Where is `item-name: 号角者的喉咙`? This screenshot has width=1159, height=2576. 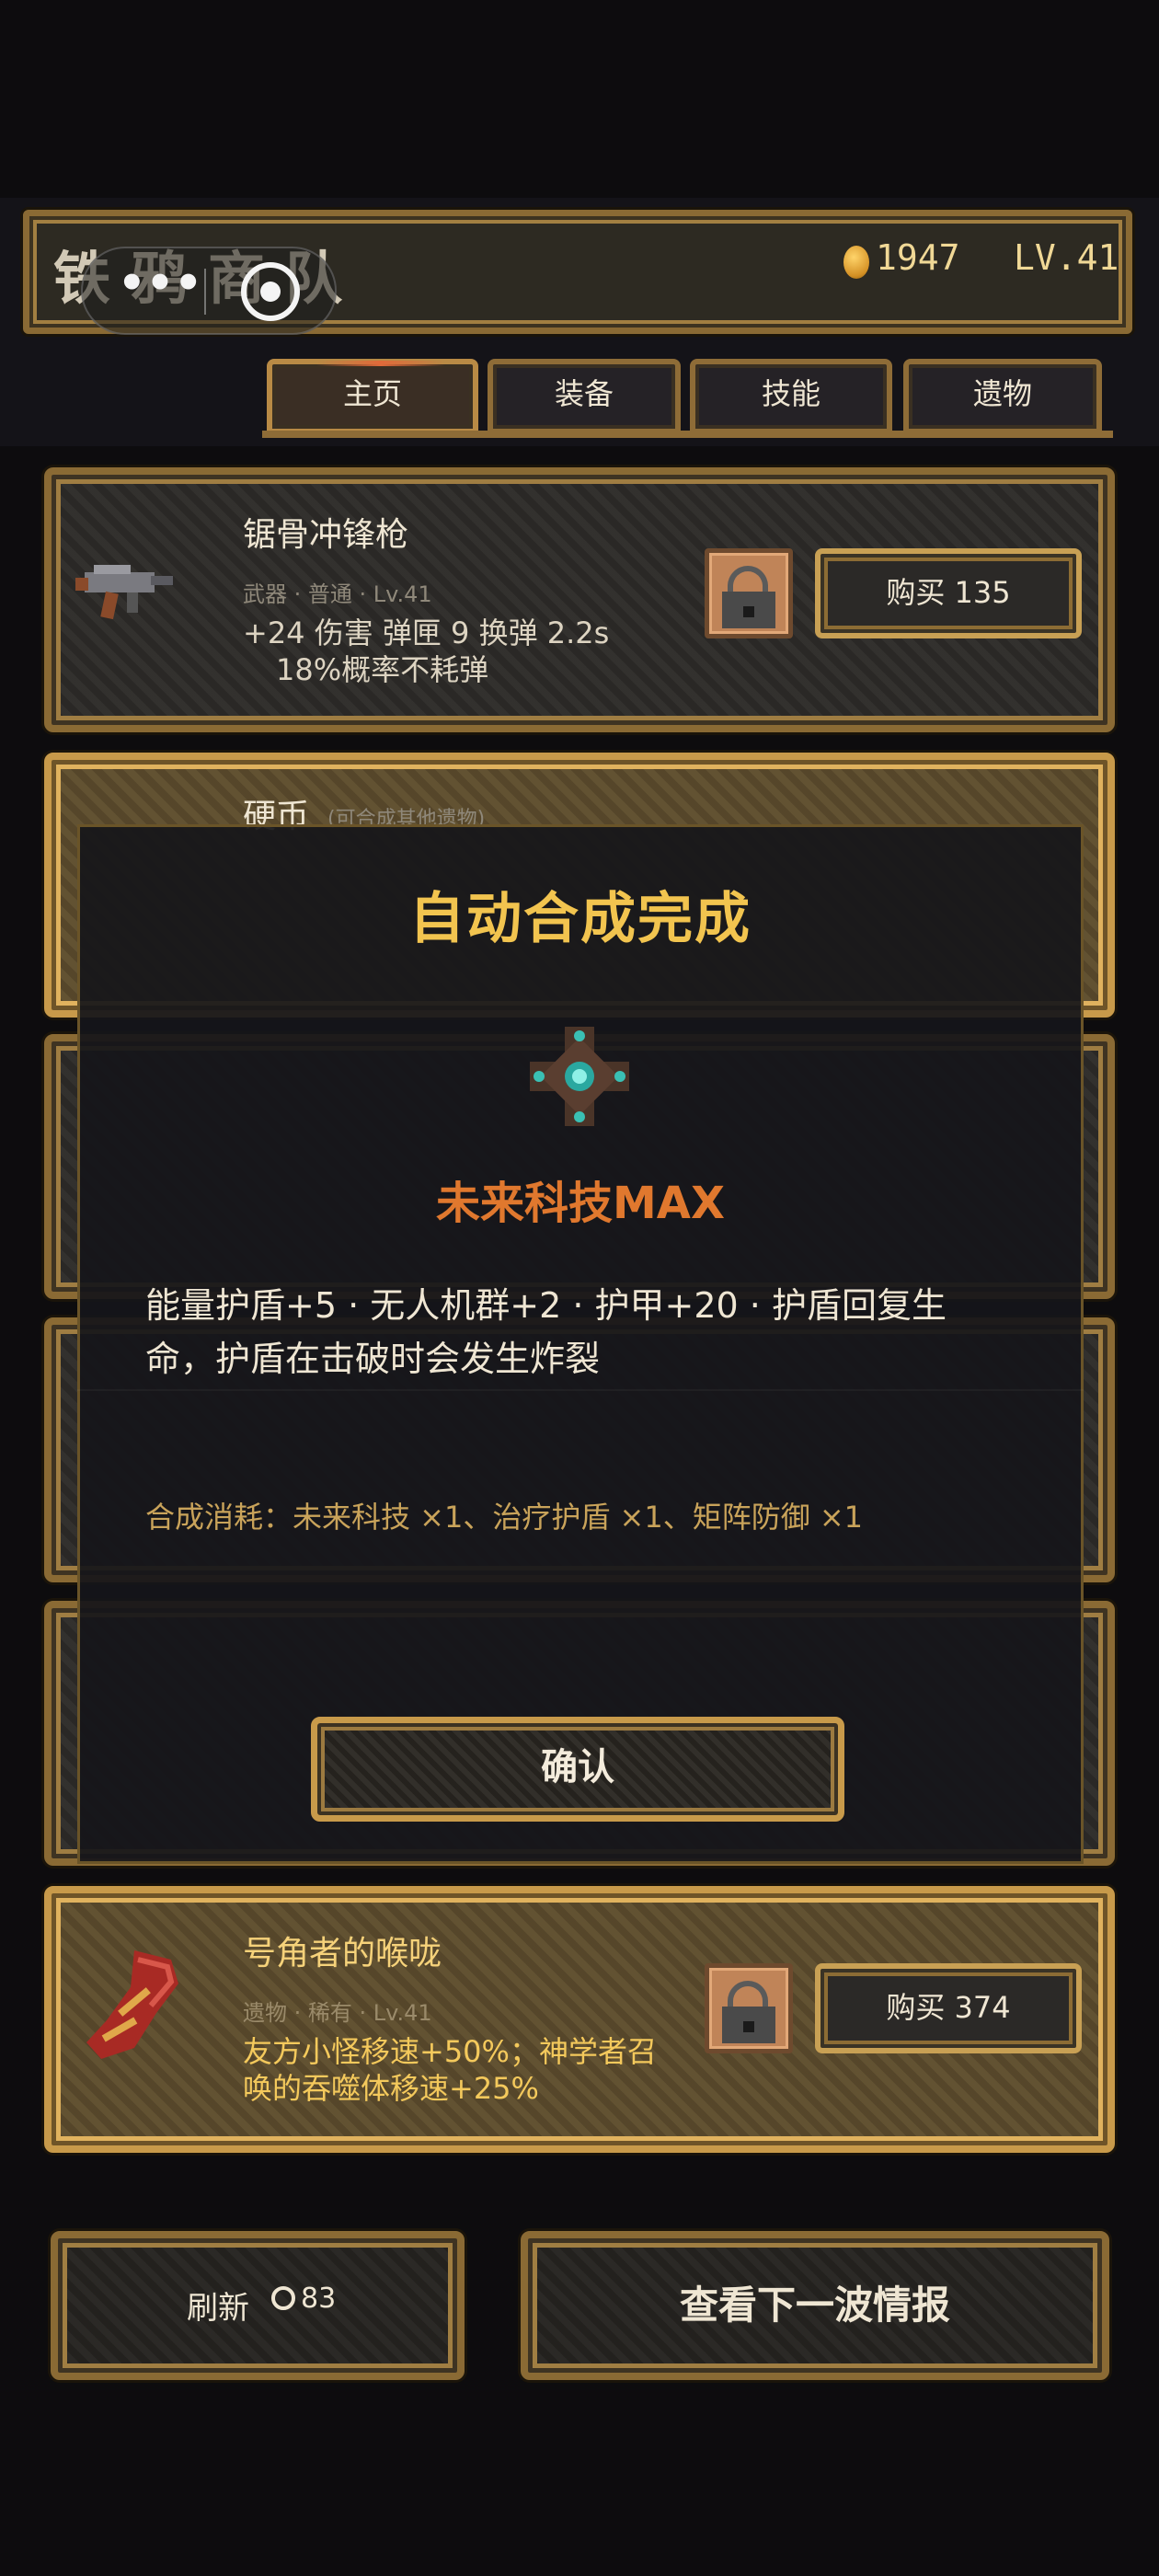 item-name: 号角者的喉咙 is located at coordinates (342, 1953).